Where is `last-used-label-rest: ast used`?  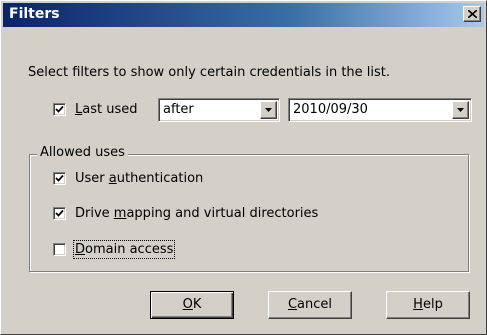
last-used-label-rest: ast used is located at coordinates (110, 109).